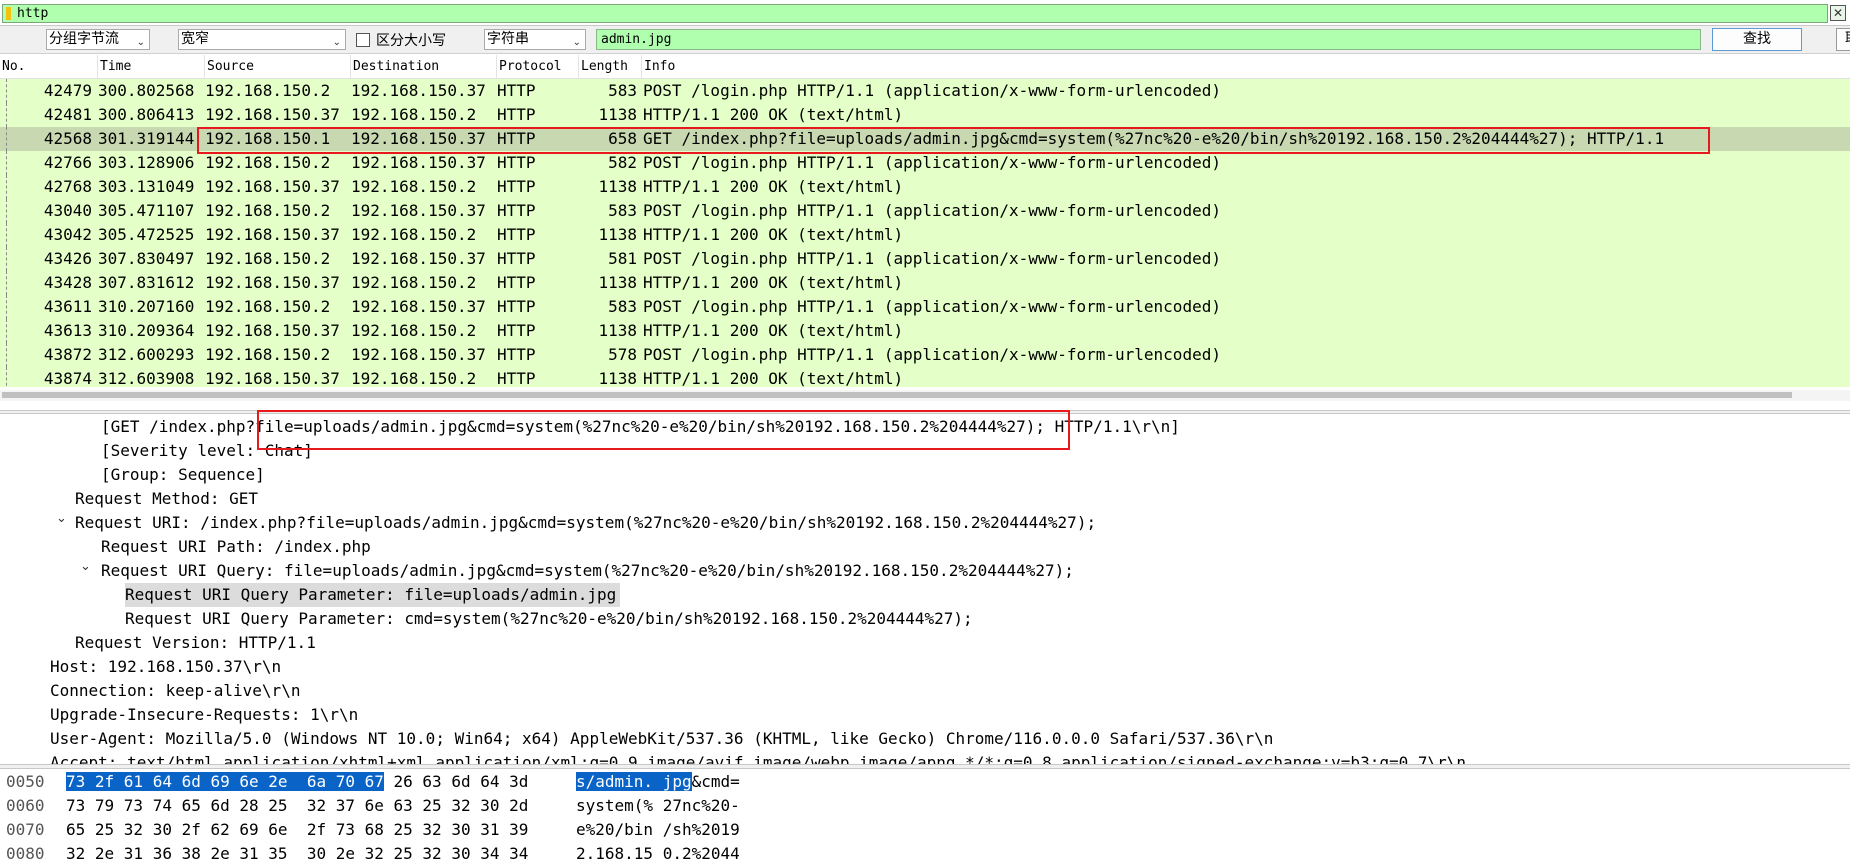 The image size is (1850, 865). I want to click on column-header-destination: Destination, so click(424, 67).